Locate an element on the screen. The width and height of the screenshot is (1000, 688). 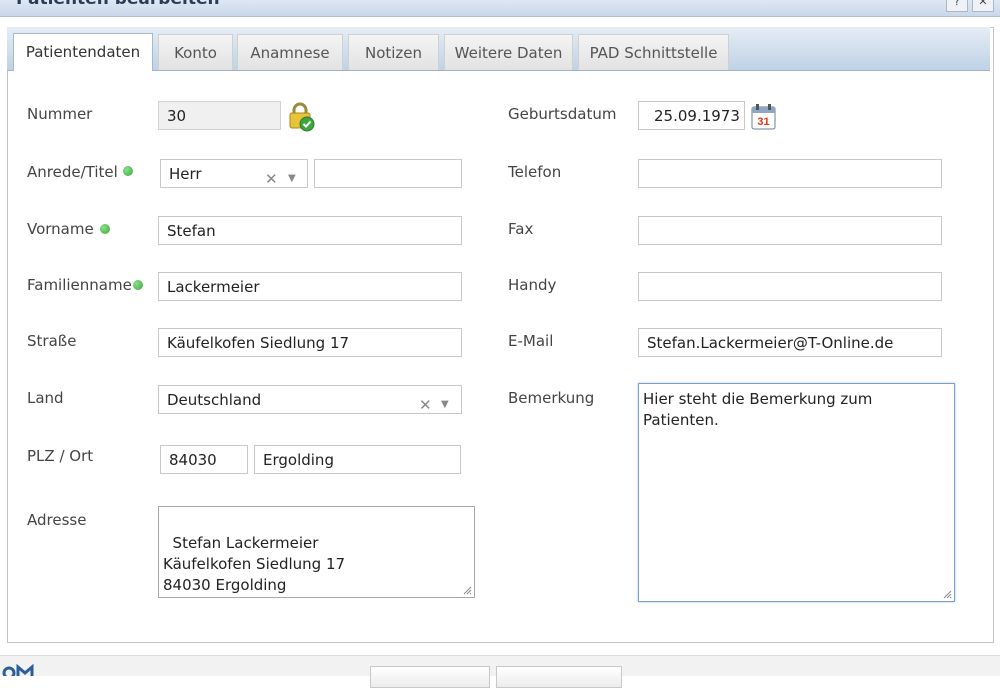
plz-input: 84030 is located at coordinates (204, 459).